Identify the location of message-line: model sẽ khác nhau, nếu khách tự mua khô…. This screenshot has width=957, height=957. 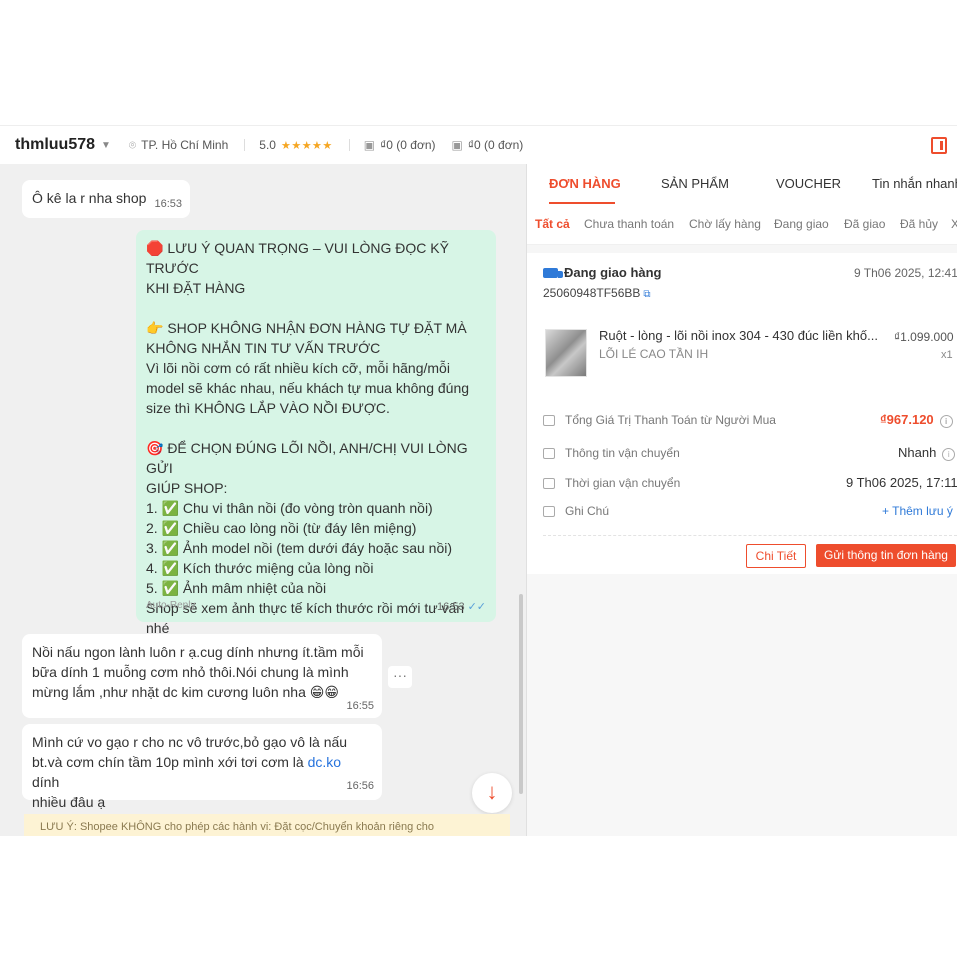
(308, 388).